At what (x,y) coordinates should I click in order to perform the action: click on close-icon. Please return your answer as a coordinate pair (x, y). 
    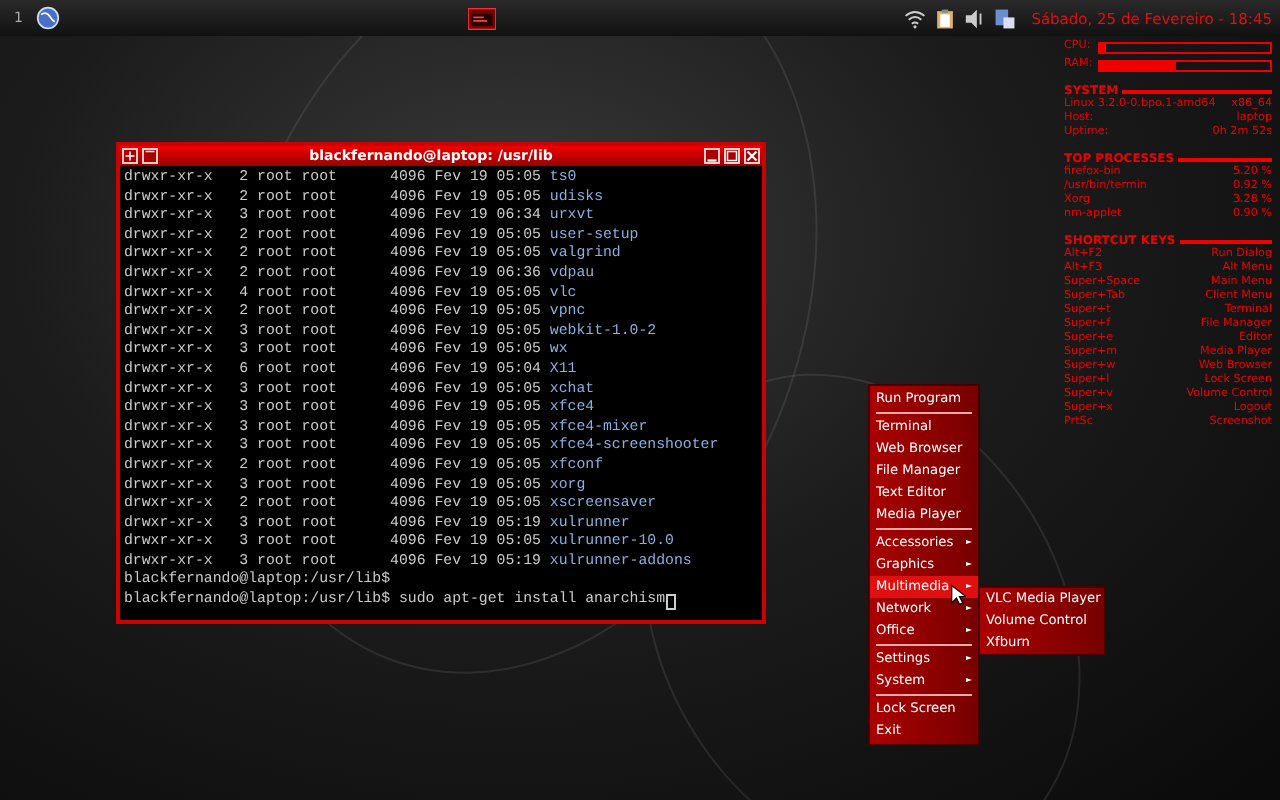
    Looking at the image, I should click on (752, 156).